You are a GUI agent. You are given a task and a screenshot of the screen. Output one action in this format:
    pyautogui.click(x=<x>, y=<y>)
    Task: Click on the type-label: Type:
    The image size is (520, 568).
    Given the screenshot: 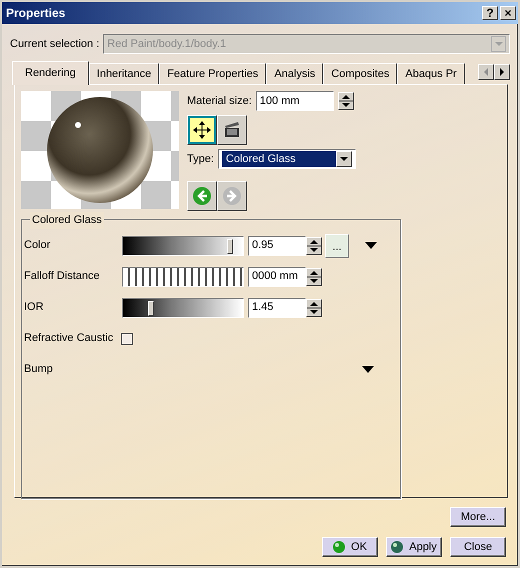 What is the action you would take?
    pyautogui.click(x=200, y=159)
    